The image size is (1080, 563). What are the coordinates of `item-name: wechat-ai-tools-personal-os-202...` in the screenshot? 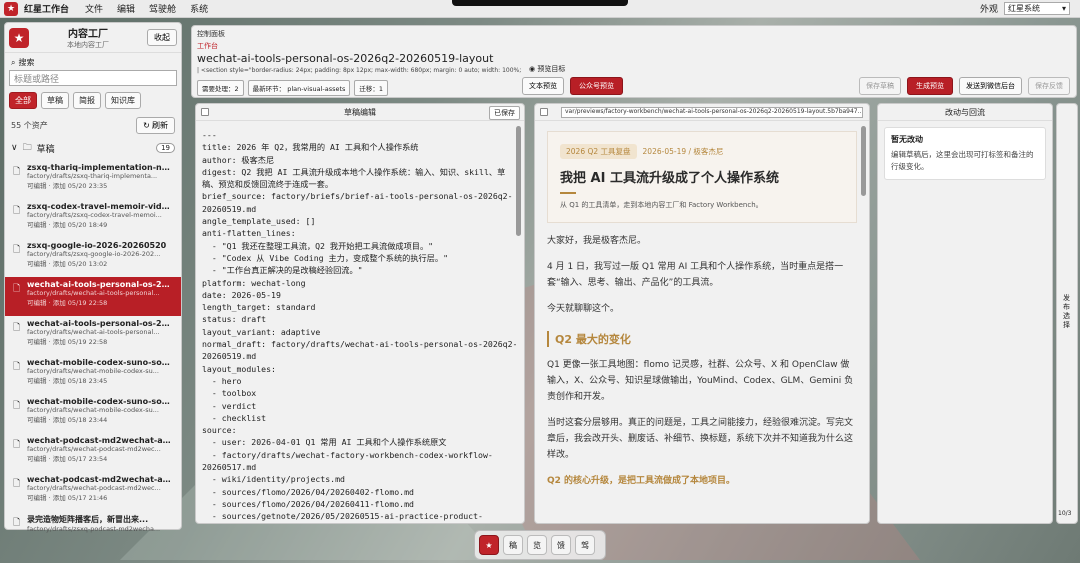 It's located at (101, 323).